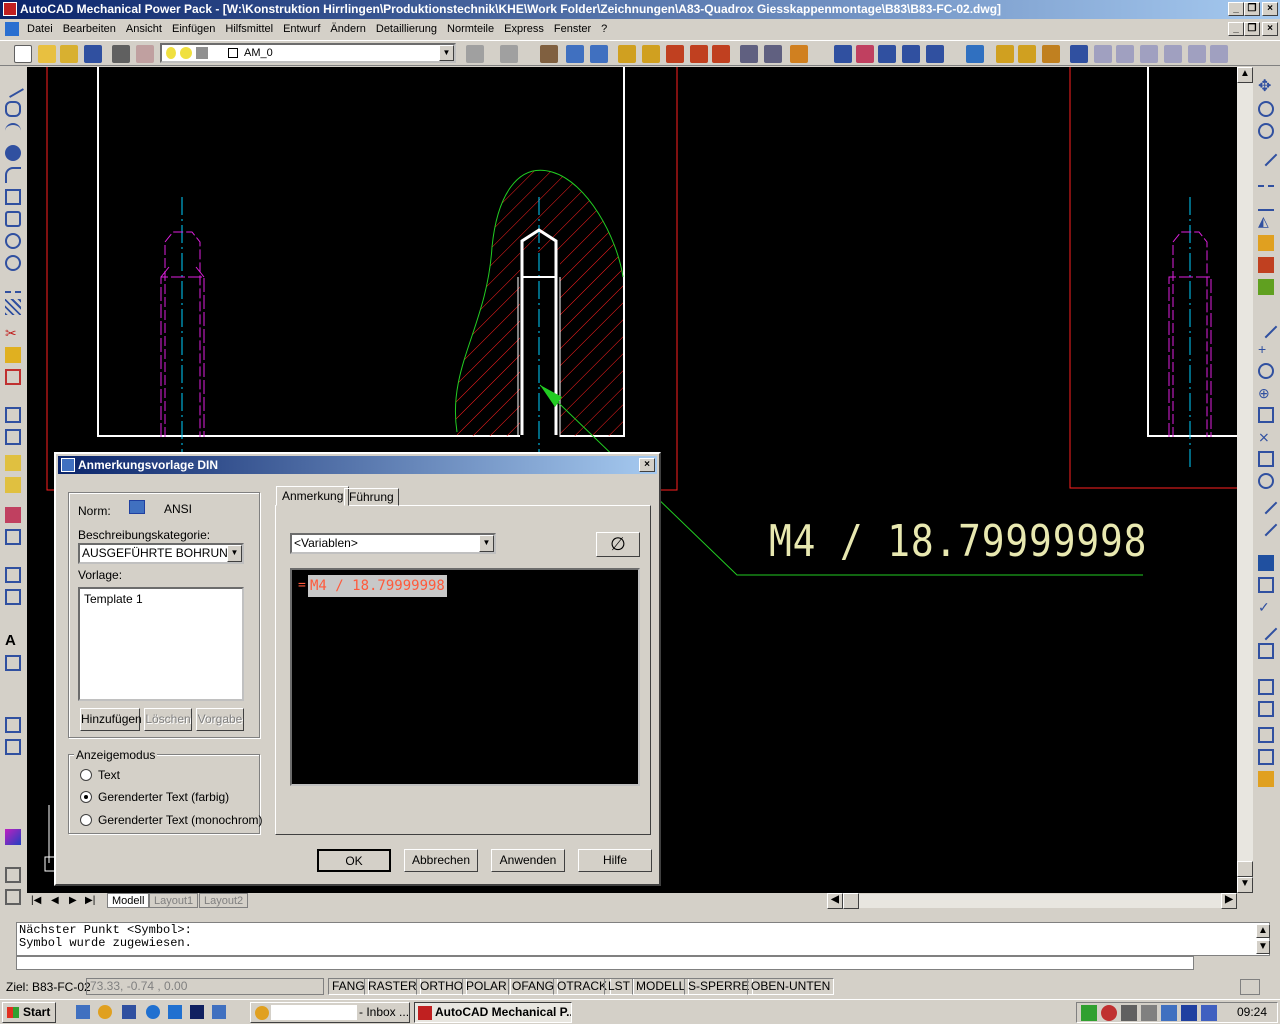  I want to click on tab-nav-next: ▶, so click(73, 900).